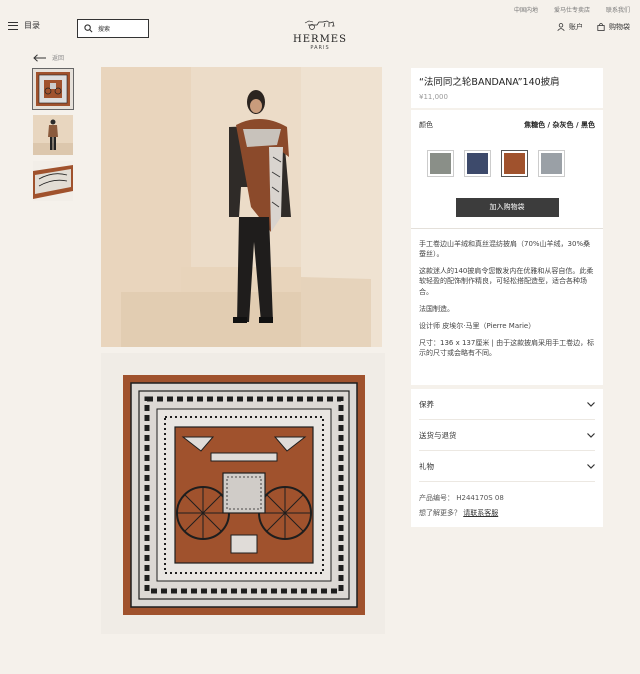 The height and width of the screenshot is (674, 640). What do you see at coordinates (507, 435) in the screenshot?
I see `accordion-shipping: 送货与退货` at bounding box center [507, 435].